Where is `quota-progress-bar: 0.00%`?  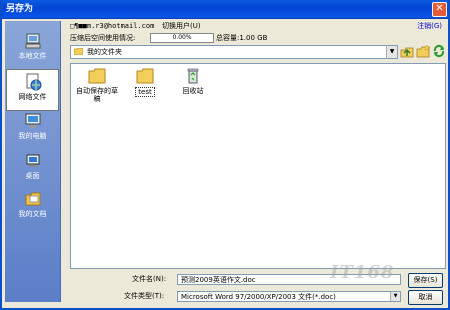
quota-progress-bar: 0.00% is located at coordinates (182, 38).